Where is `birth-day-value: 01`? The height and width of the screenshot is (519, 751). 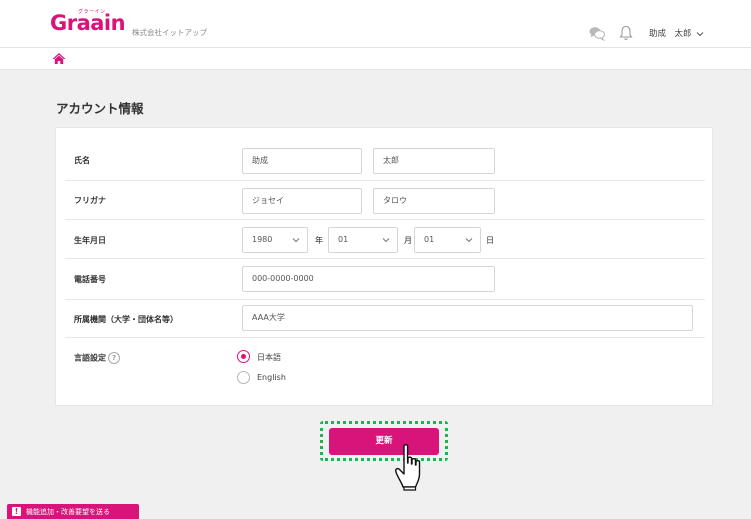
birth-day-value: 01 is located at coordinates (429, 239).